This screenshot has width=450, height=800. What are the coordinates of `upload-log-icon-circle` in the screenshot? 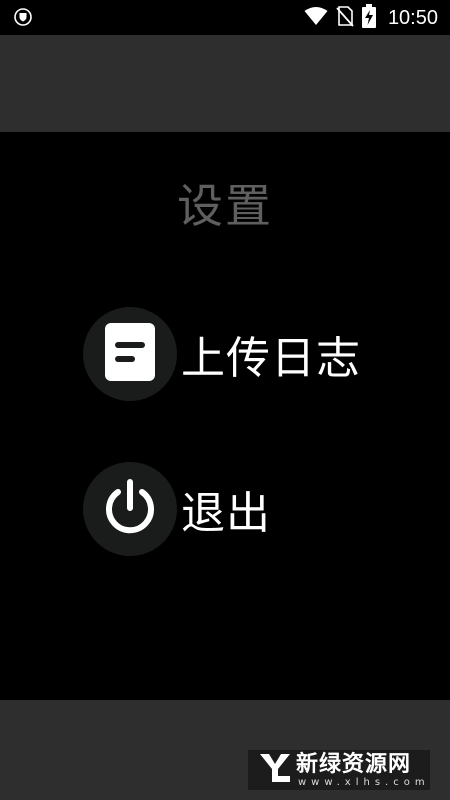 It's located at (130, 354).